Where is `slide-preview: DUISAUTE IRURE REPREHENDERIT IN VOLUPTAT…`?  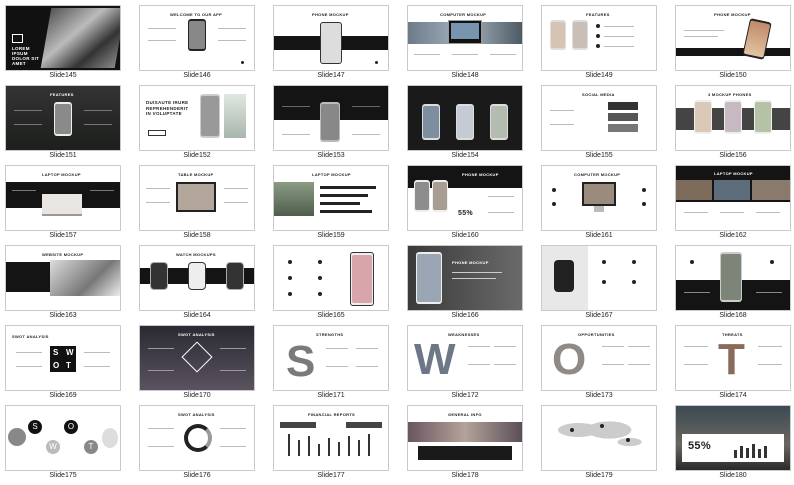
slide-preview: DUISAUTE IRURE REPREHENDERIT IN VOLUPTAT… is located at coordinates (197, 118).